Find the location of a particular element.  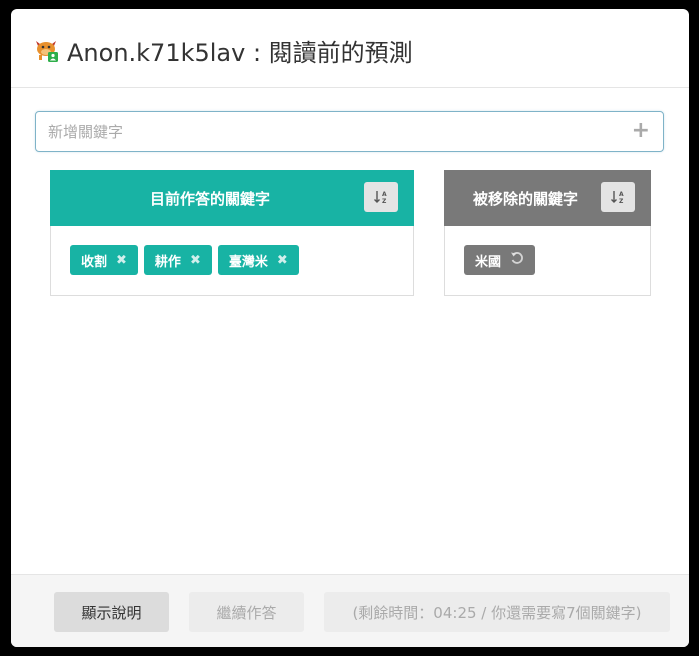

show-help-button: 顯示說明 is located at coordinates (111, 612).